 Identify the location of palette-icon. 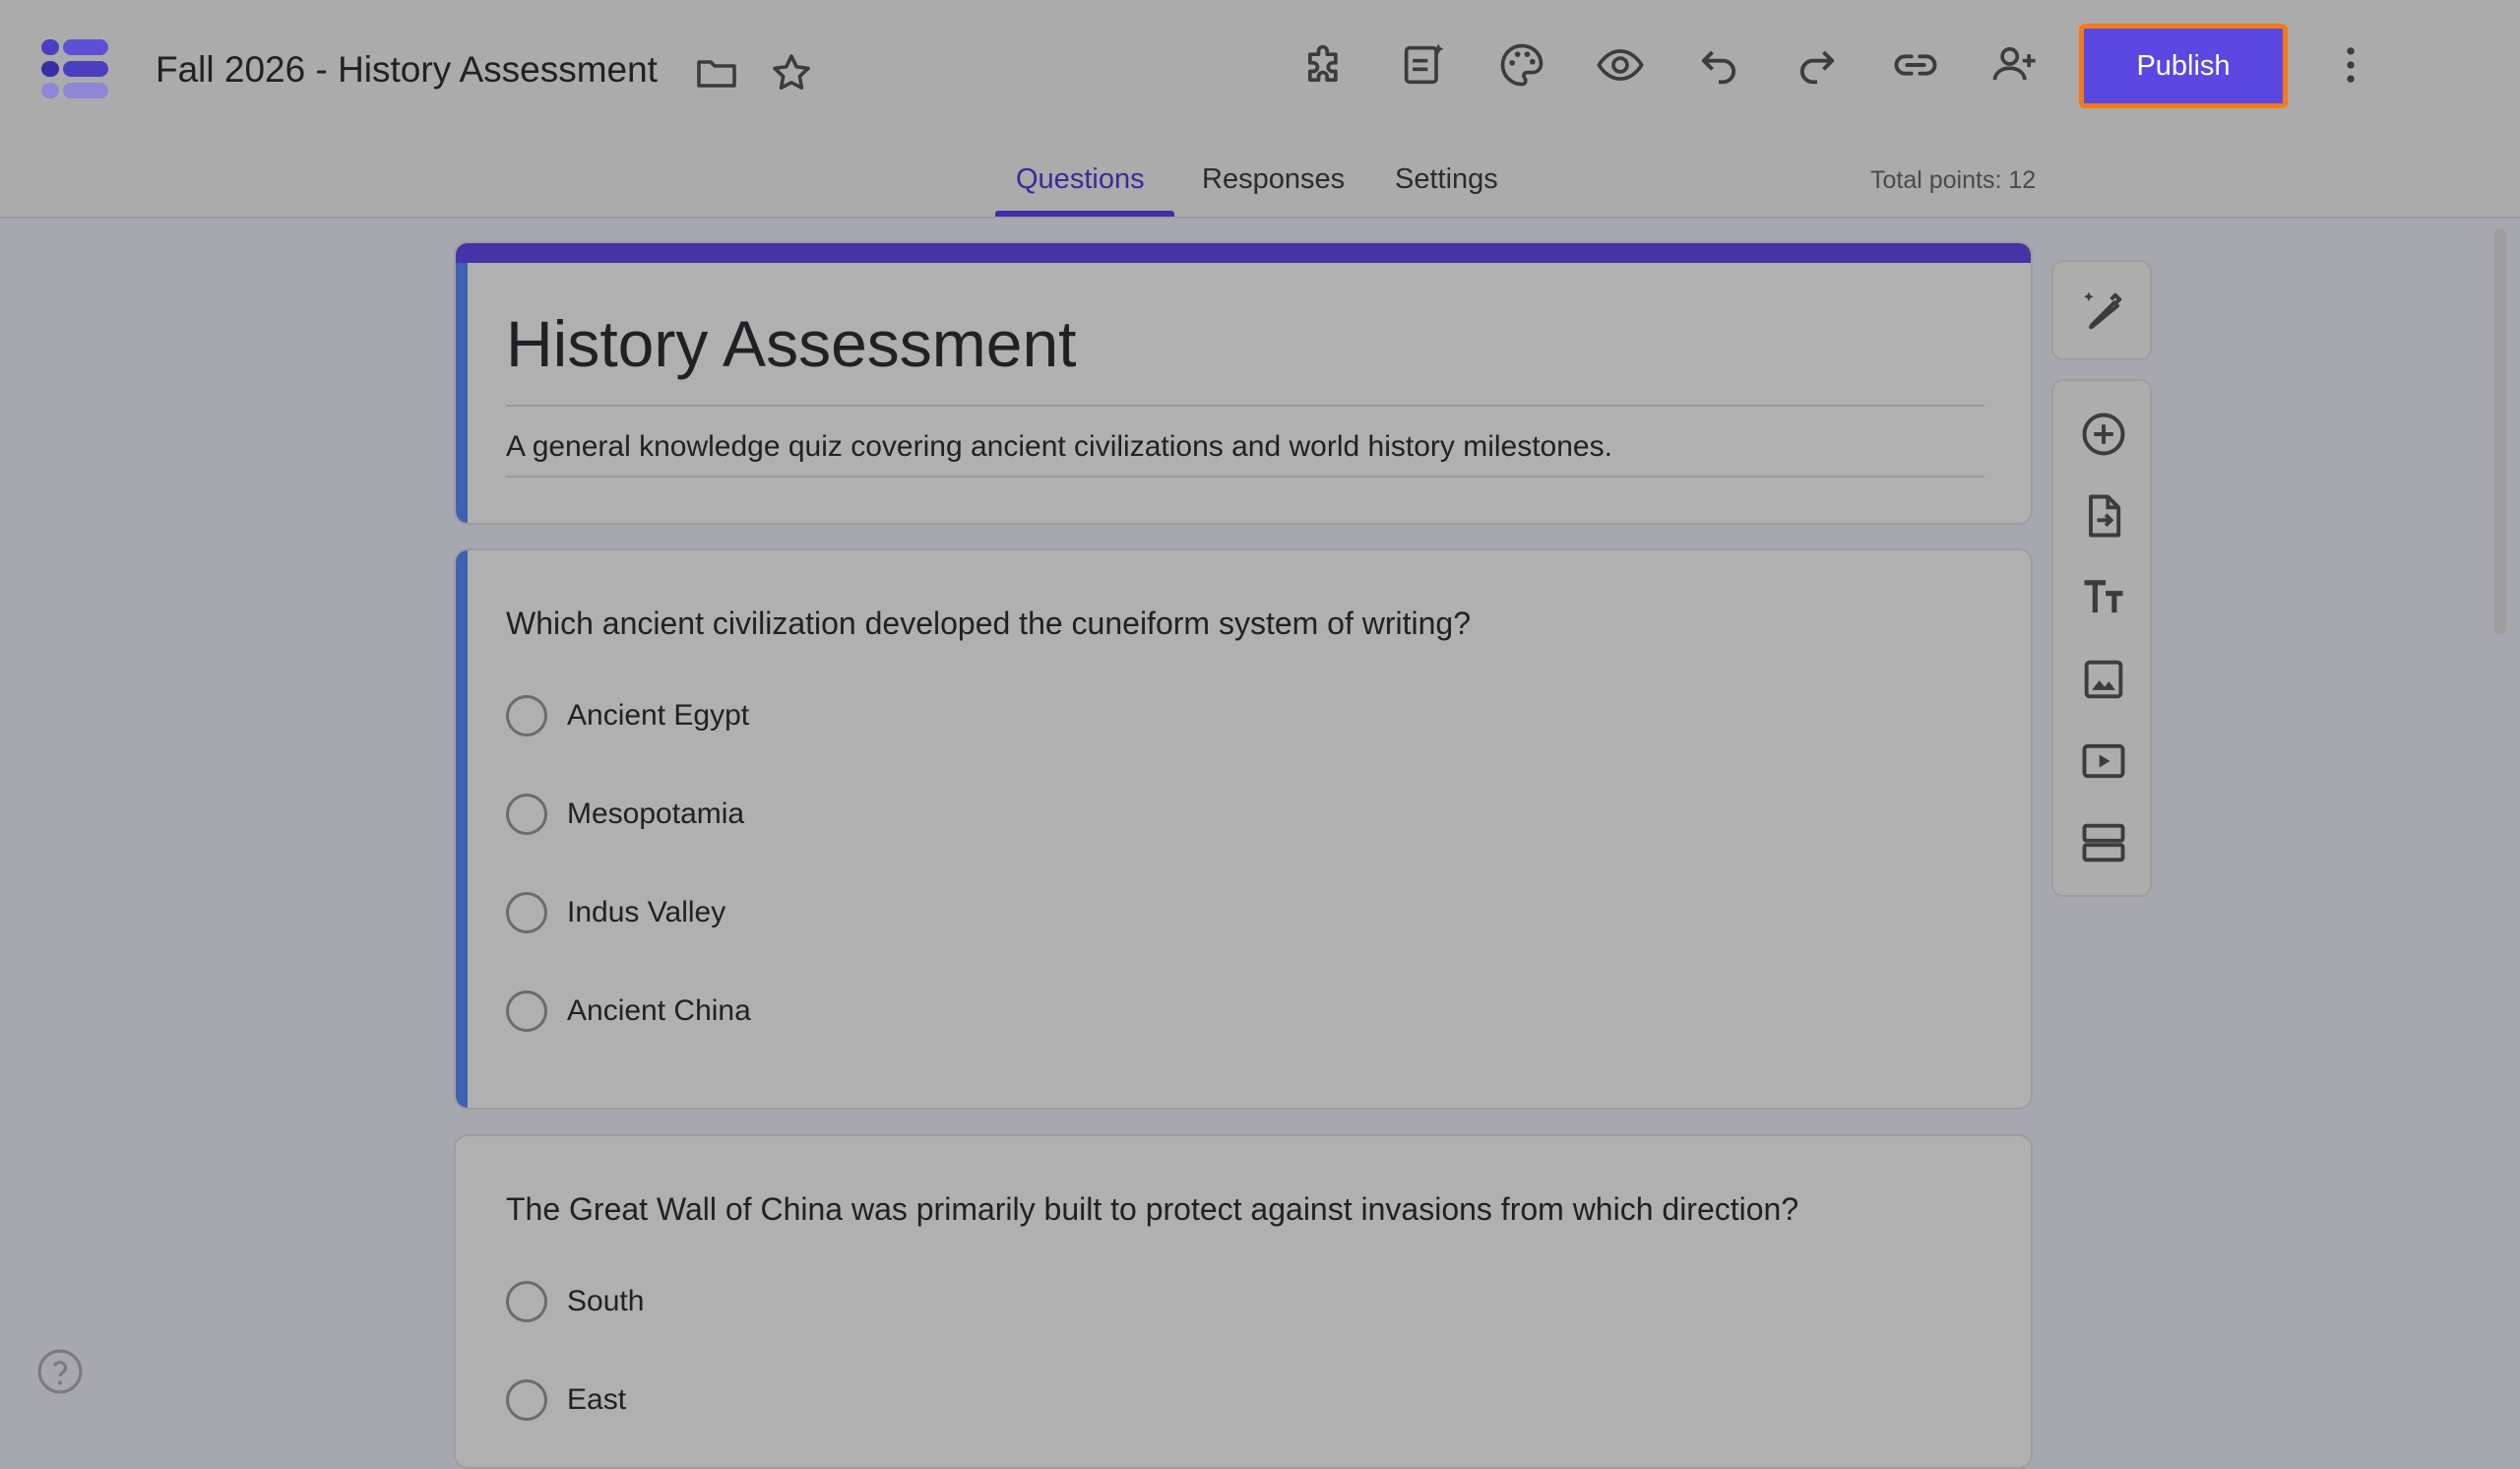
(1521, 65).